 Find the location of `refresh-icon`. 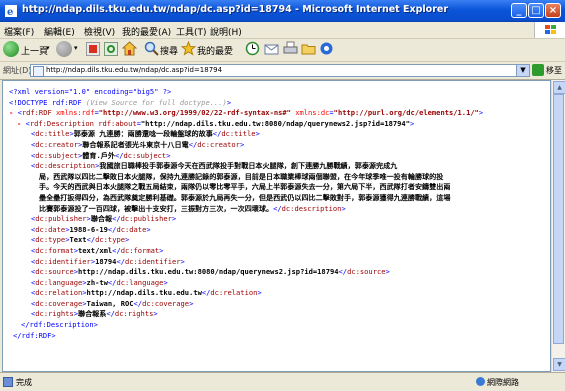

refresh-icon is located at coordinates (111, 49).